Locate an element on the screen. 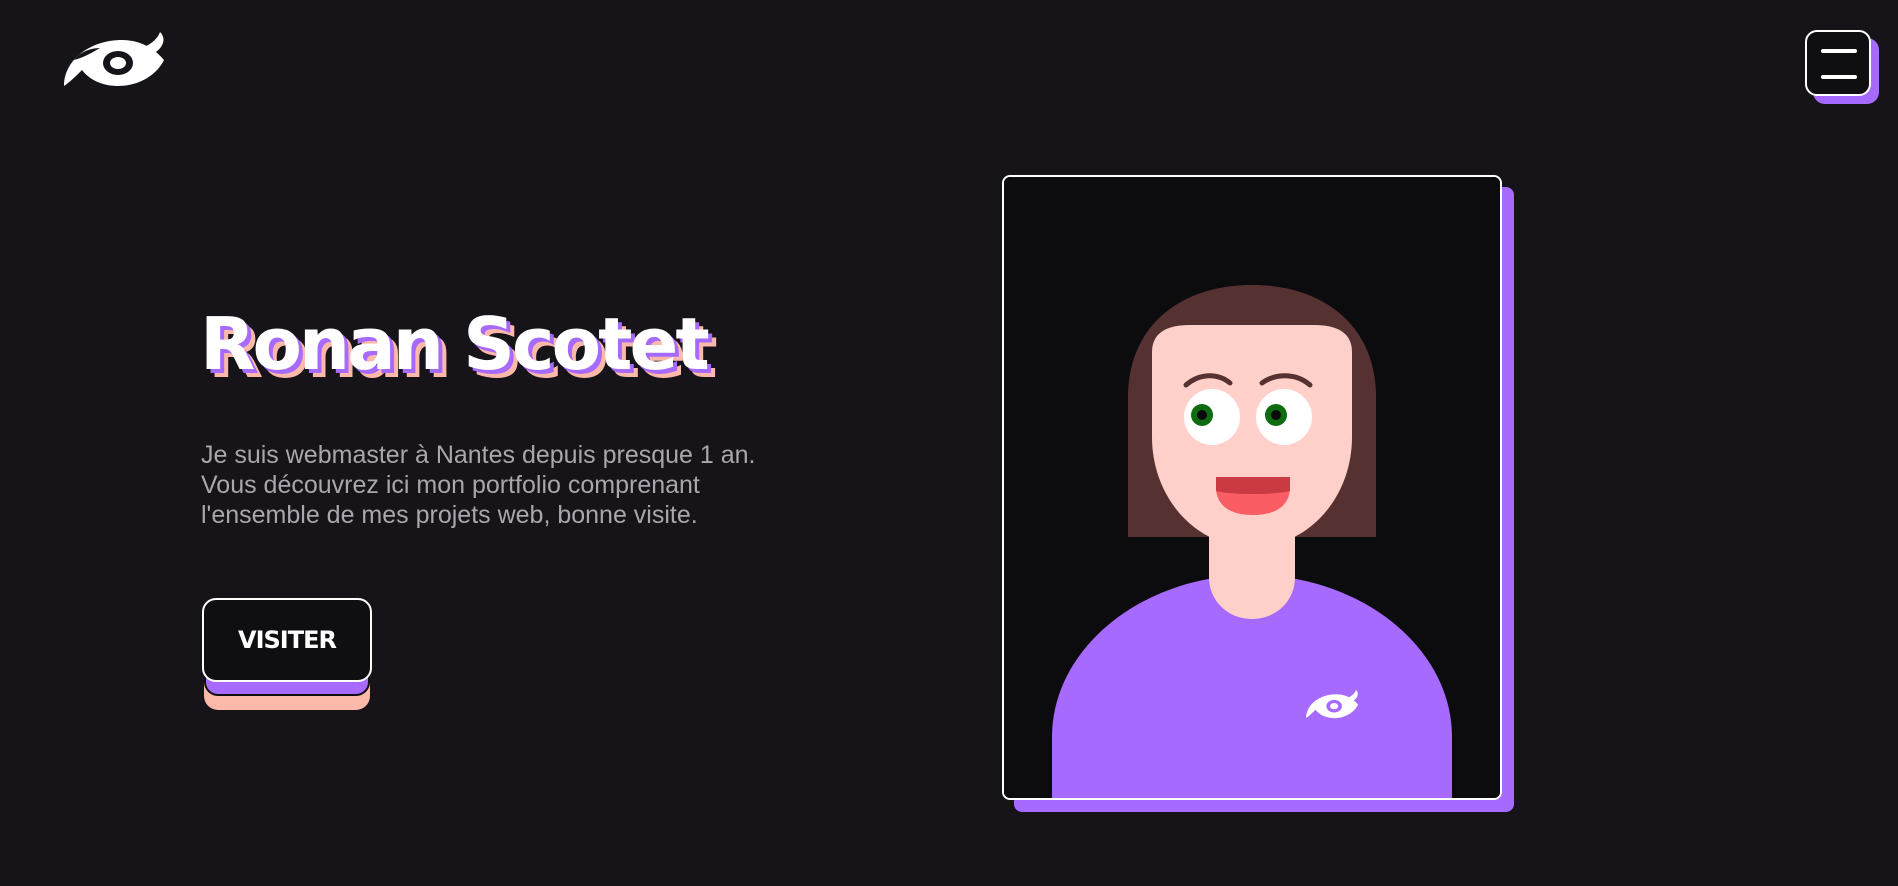  menu-button is located at coordinates (1838, 63).